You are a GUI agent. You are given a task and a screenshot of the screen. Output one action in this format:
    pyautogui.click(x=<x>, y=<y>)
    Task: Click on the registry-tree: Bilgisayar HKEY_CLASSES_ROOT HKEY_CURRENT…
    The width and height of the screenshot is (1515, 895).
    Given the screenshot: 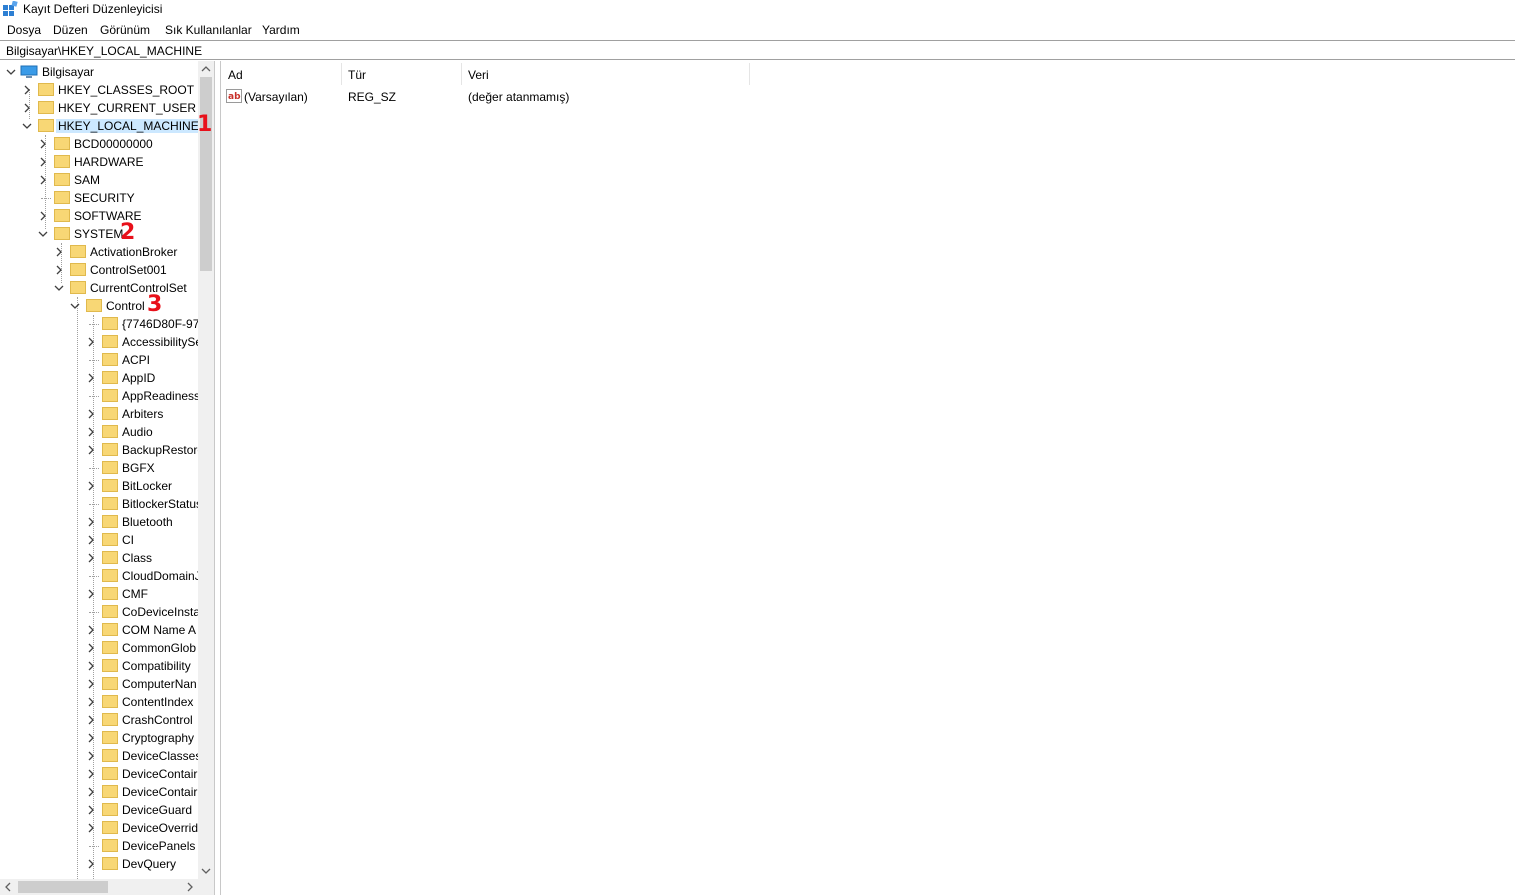 What is the action you would take?
    pyautogui.click(x=107, y=478)
    